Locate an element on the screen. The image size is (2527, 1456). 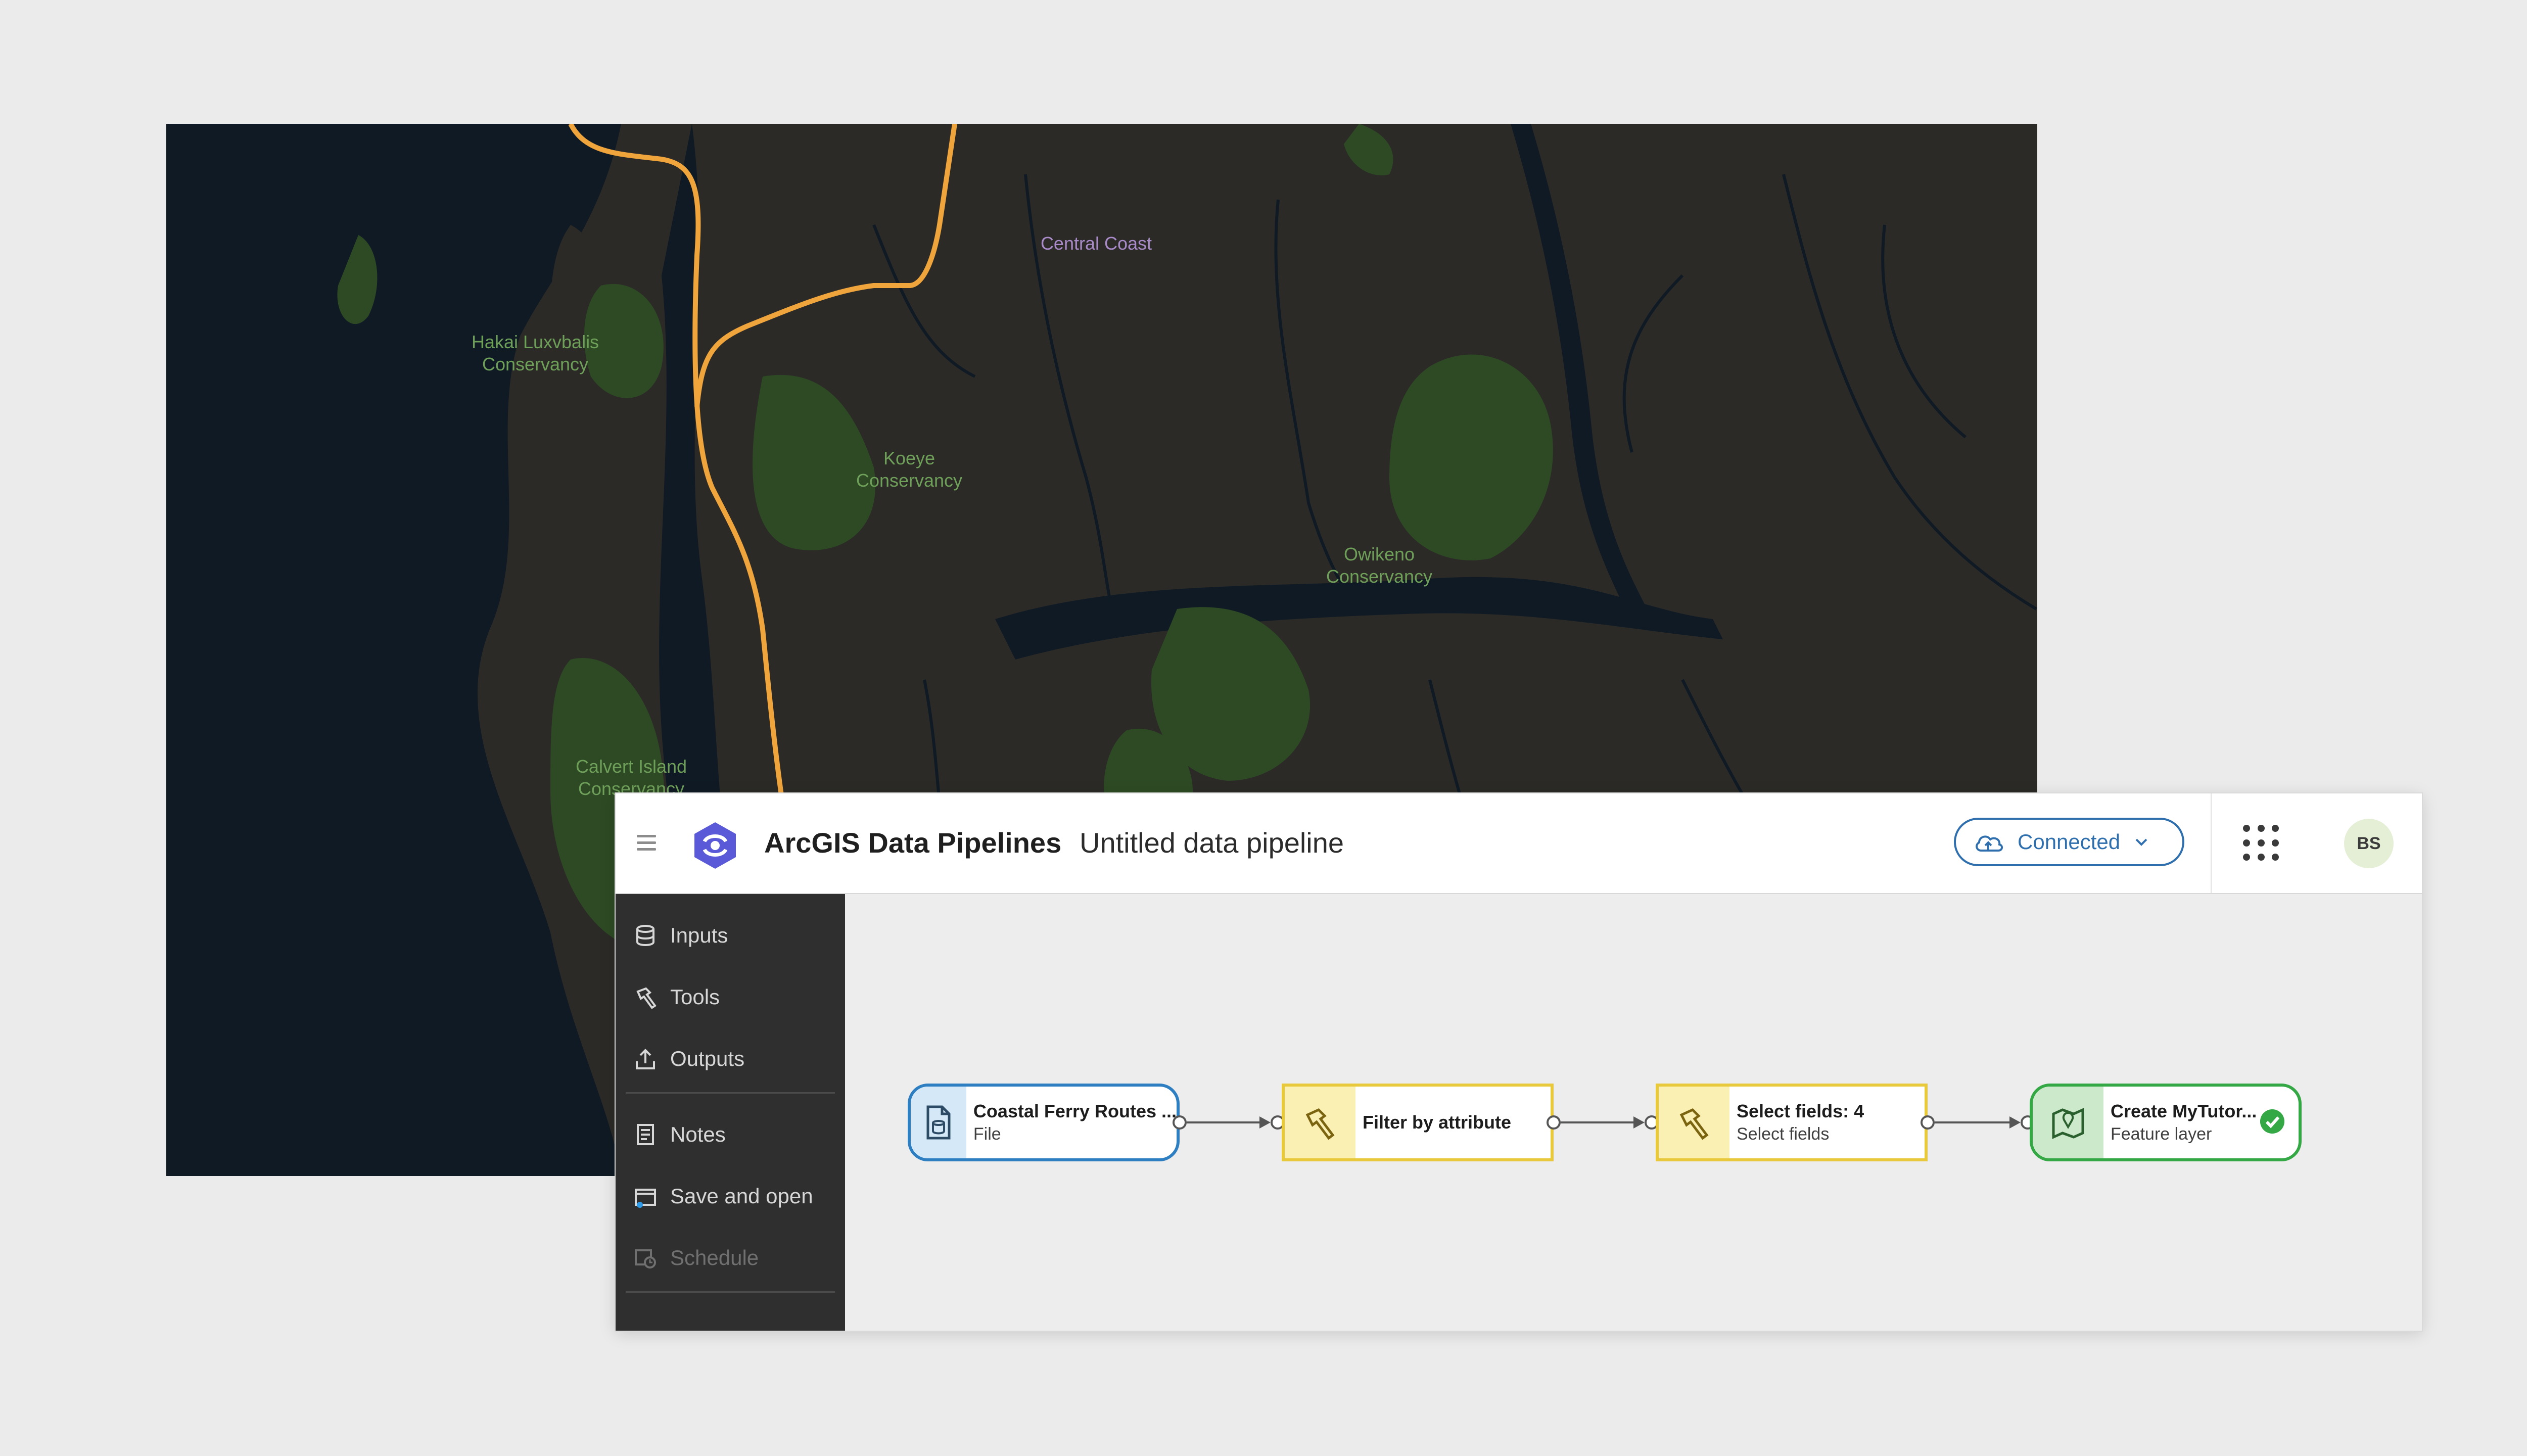
sidebar-item-label: Inputs is located at coordinates (699, 935).